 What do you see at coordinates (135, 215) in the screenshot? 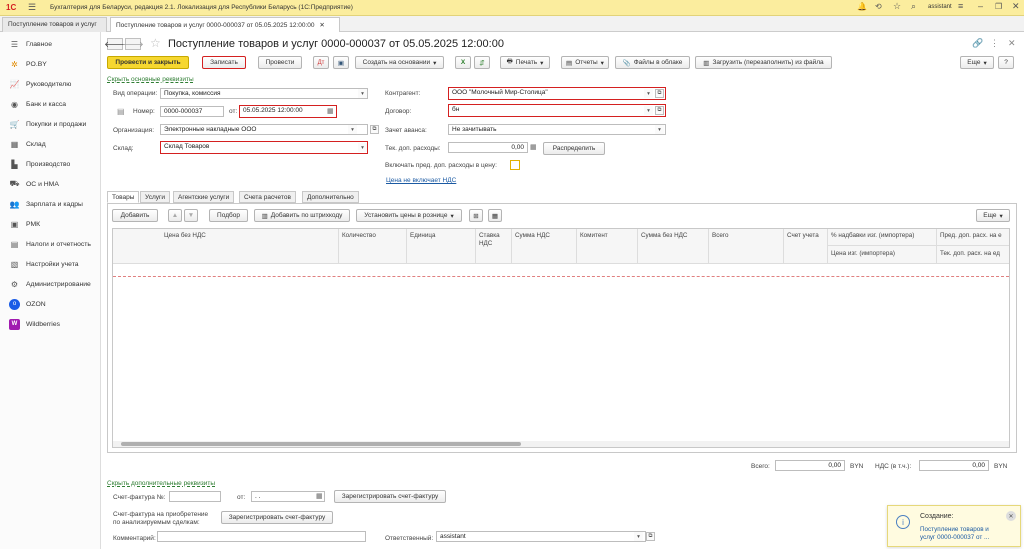
I see `add-row-button: Добавить` at bounding box center [135, 215].